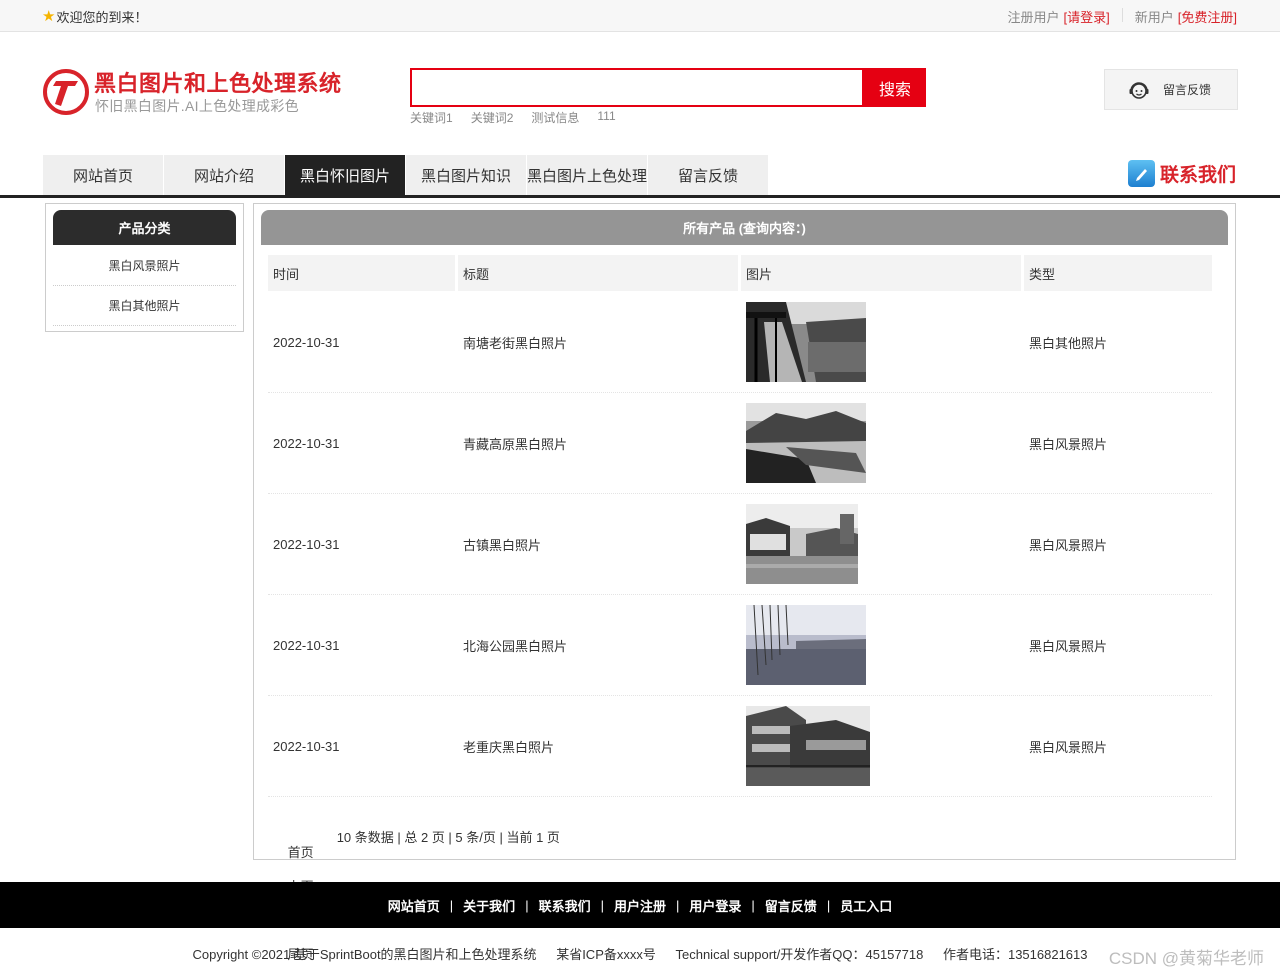 The image size is (1280, 977). I want to click on logo-icon, so click(66, 92).